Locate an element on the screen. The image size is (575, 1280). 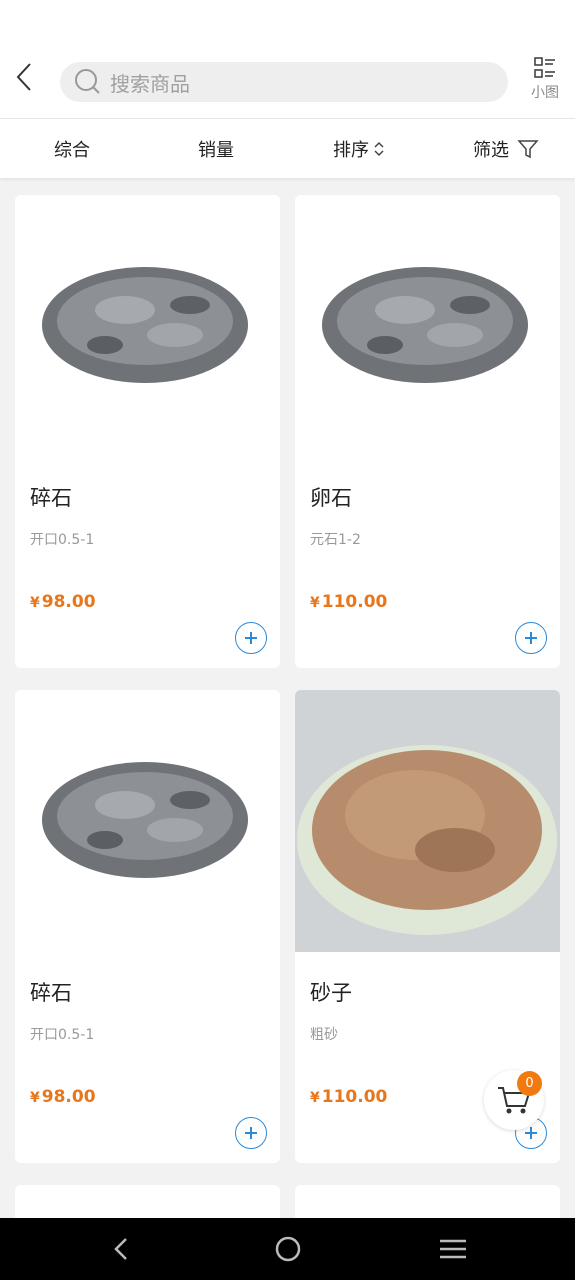
filter-comprehensive: 综合 is located at coordinates (72, 149).